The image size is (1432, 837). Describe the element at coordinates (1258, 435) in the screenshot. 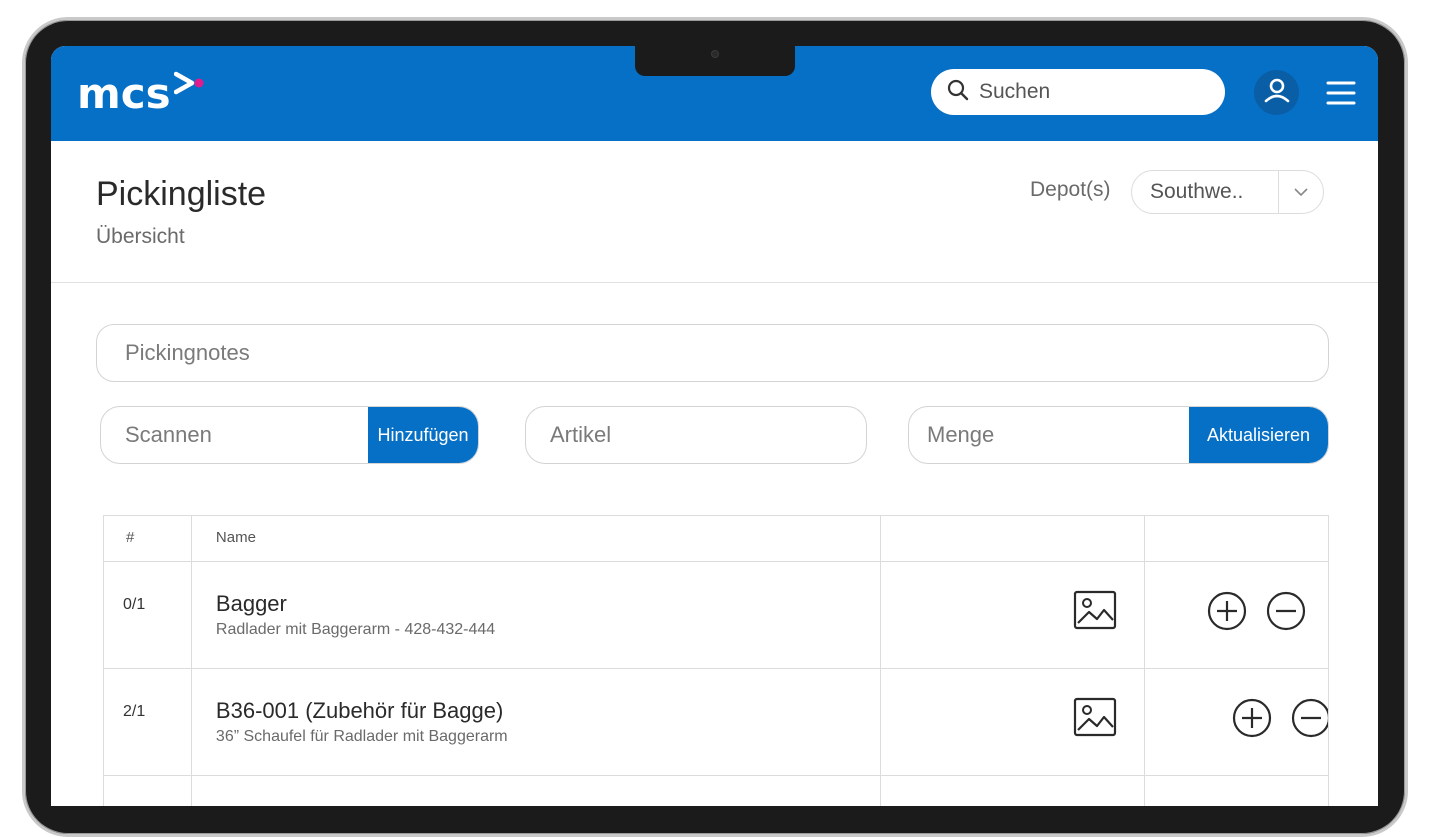

I see `update-button: Aktualisieren` at that location.